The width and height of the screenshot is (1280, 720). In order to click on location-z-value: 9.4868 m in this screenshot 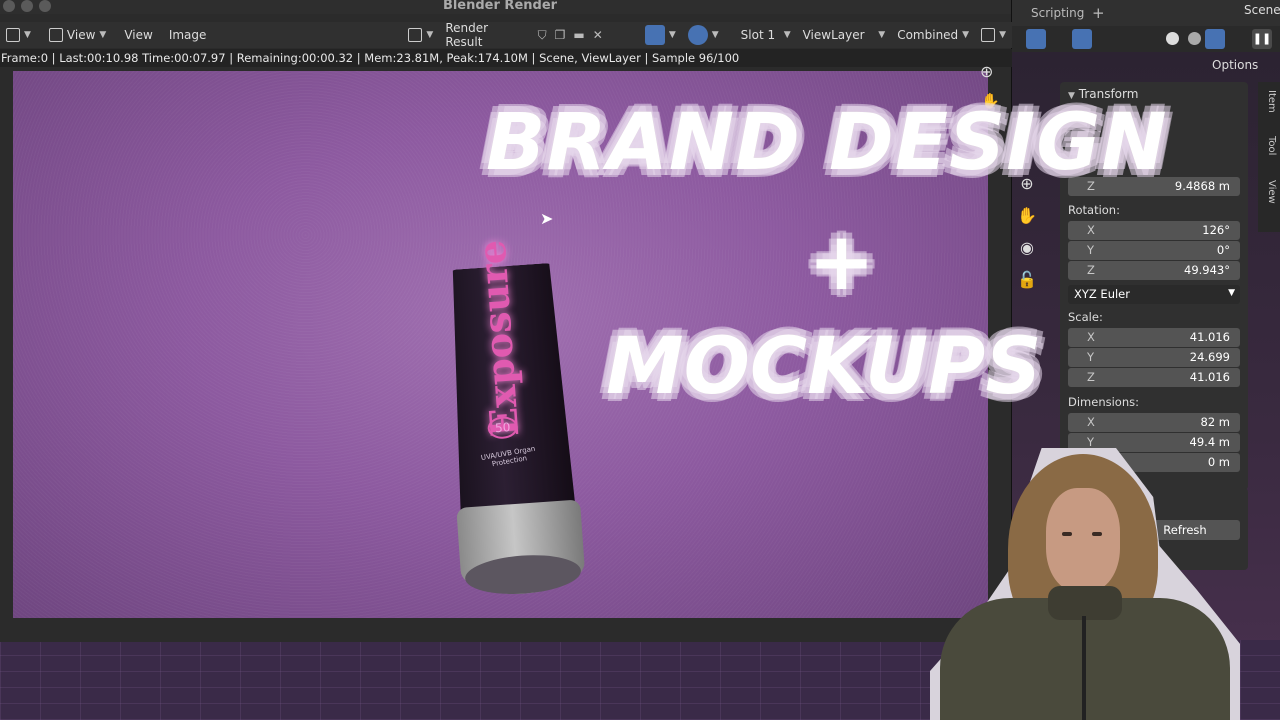, I will do `click(1202, 186)`.